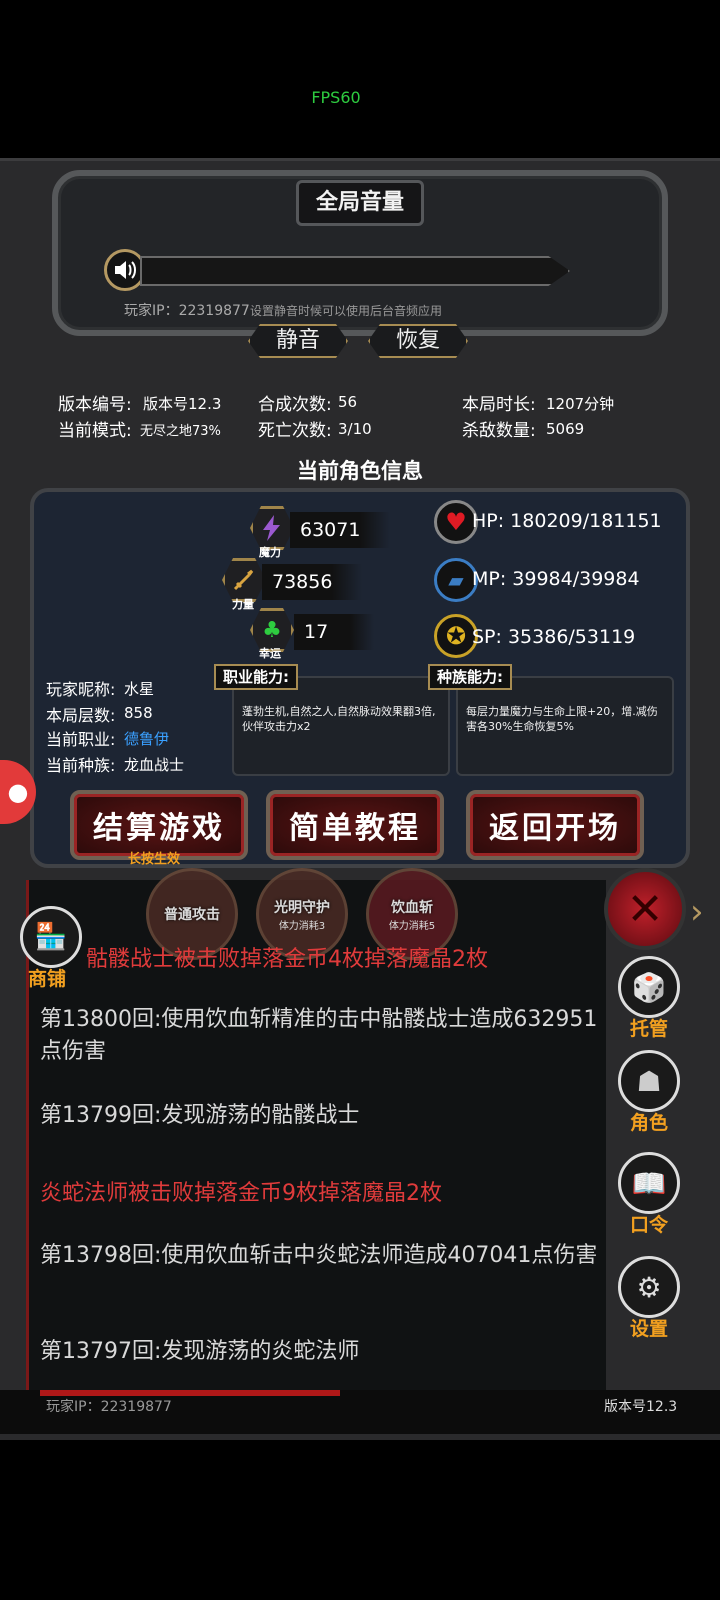  I want to click on death-value: 3/10, so click(355, 429).